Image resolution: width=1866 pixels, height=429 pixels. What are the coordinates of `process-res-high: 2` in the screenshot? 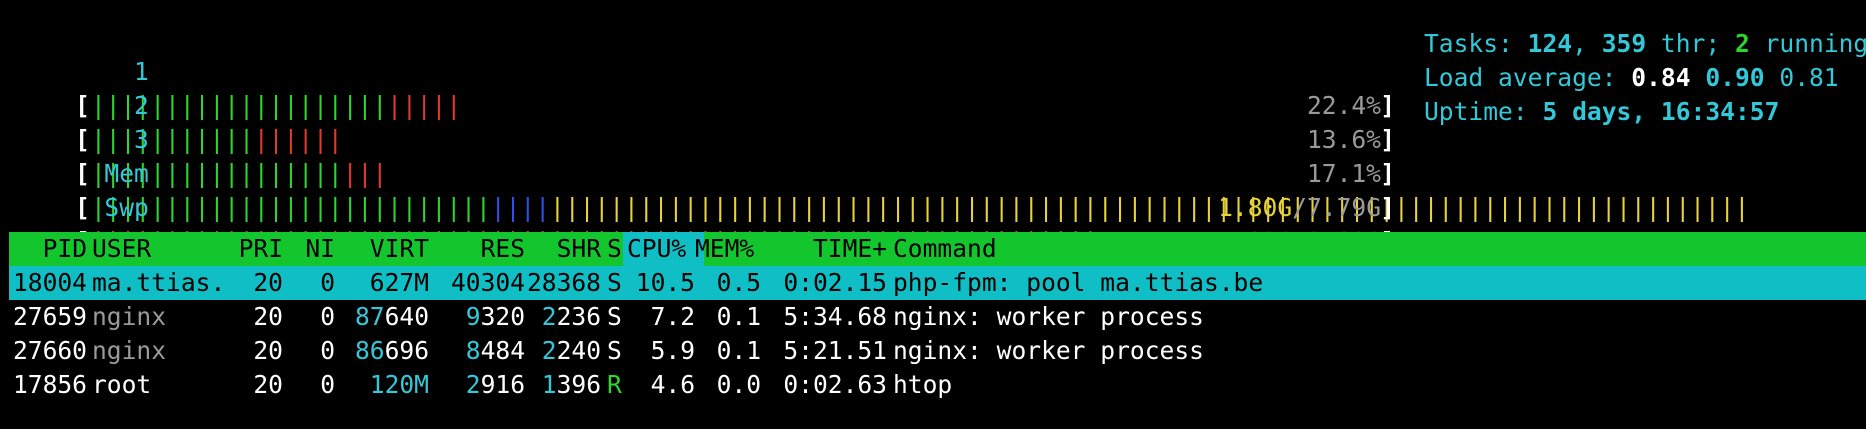 It's located at (473, 384).